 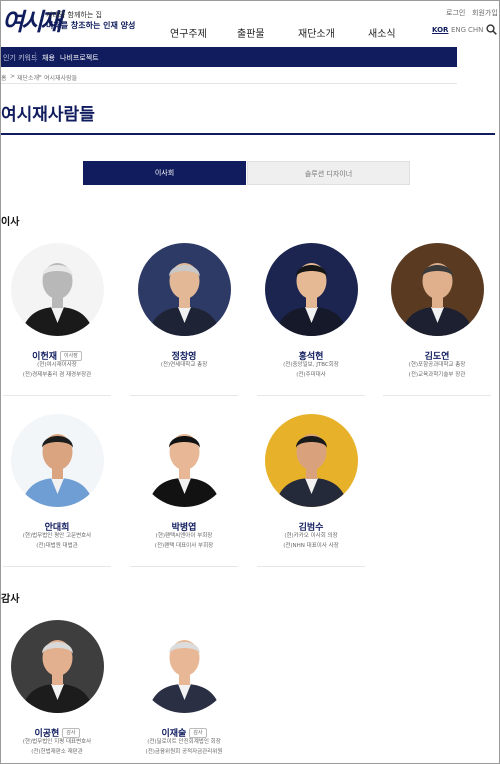 I want to click on profile-career-line: (전)중앙일보, JTBC회장, so click(x=311, y=365).